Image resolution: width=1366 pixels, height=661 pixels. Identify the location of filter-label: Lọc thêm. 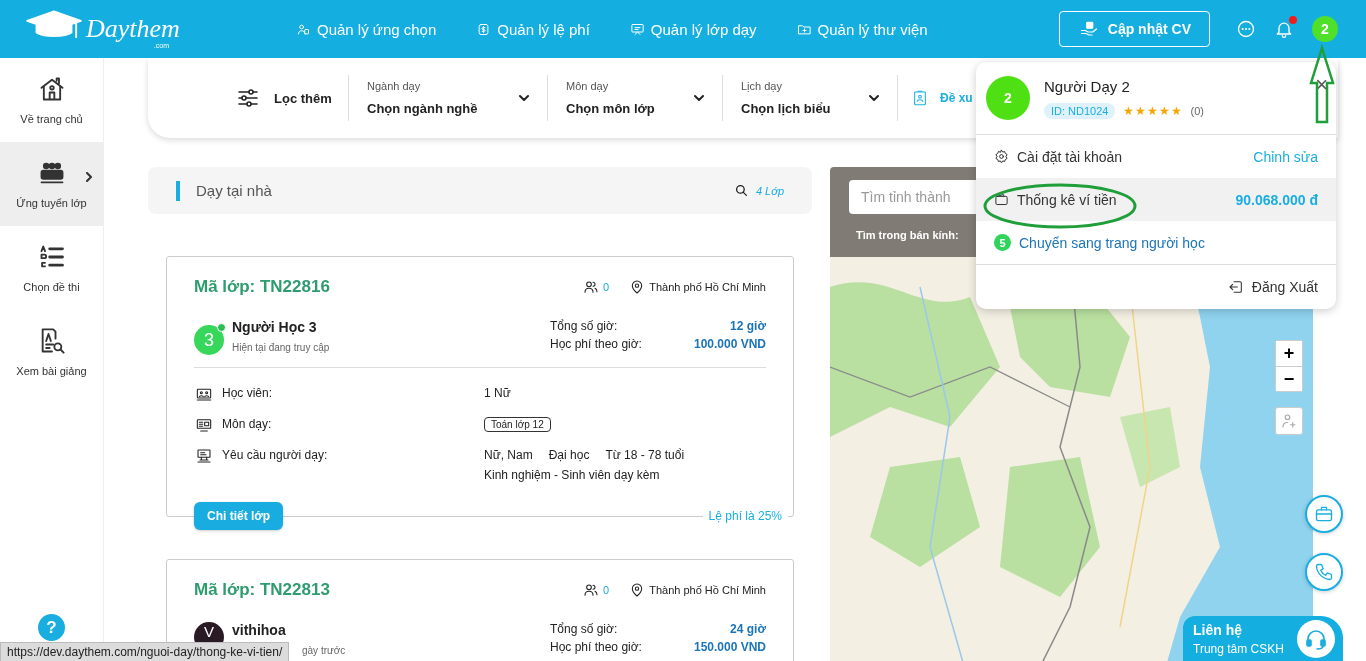
(303, 98).